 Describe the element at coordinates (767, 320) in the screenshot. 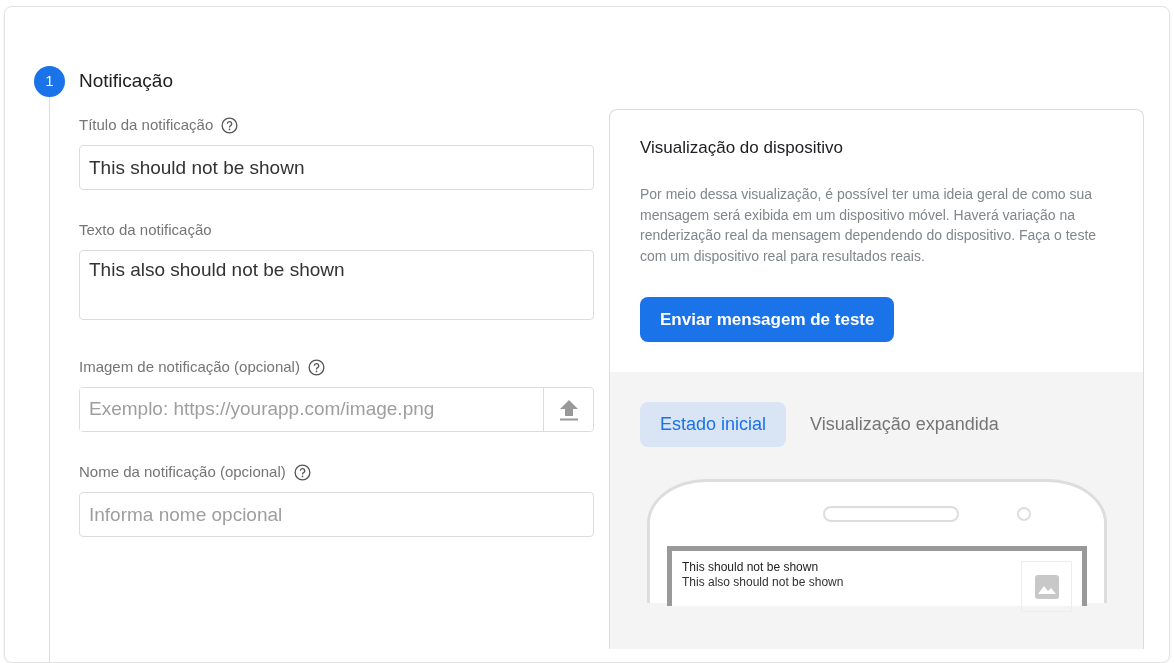

I see `send-test-button: Enviar mensagem de teste` at that location.